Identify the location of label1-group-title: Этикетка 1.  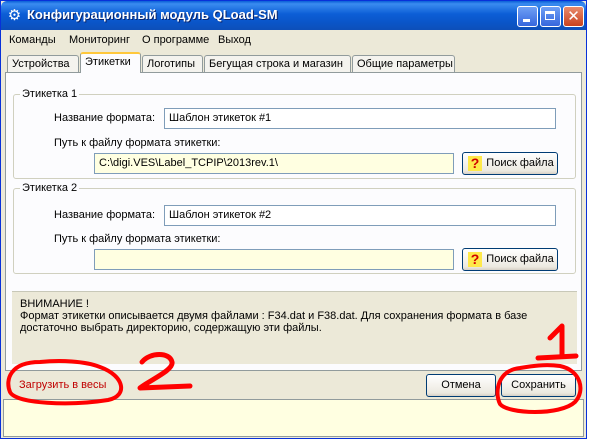
(50, 94).